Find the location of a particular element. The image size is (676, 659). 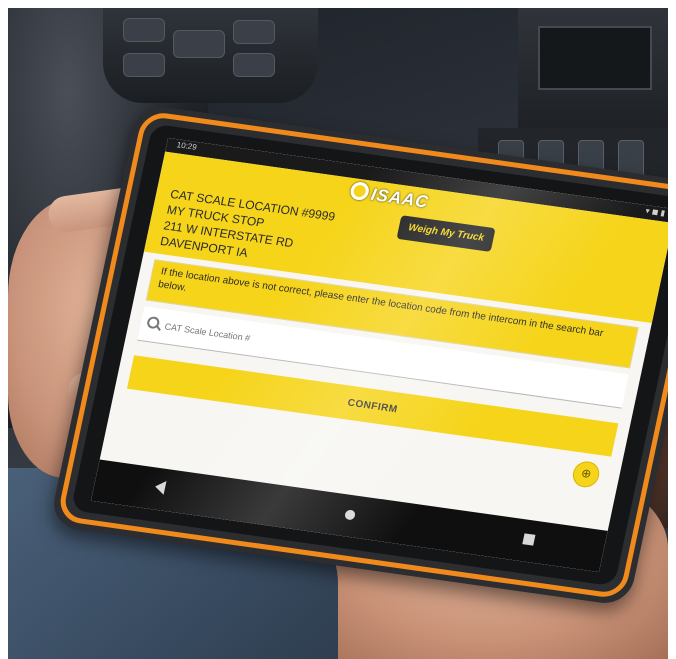

back-icon is located at coordinates (160, 487).